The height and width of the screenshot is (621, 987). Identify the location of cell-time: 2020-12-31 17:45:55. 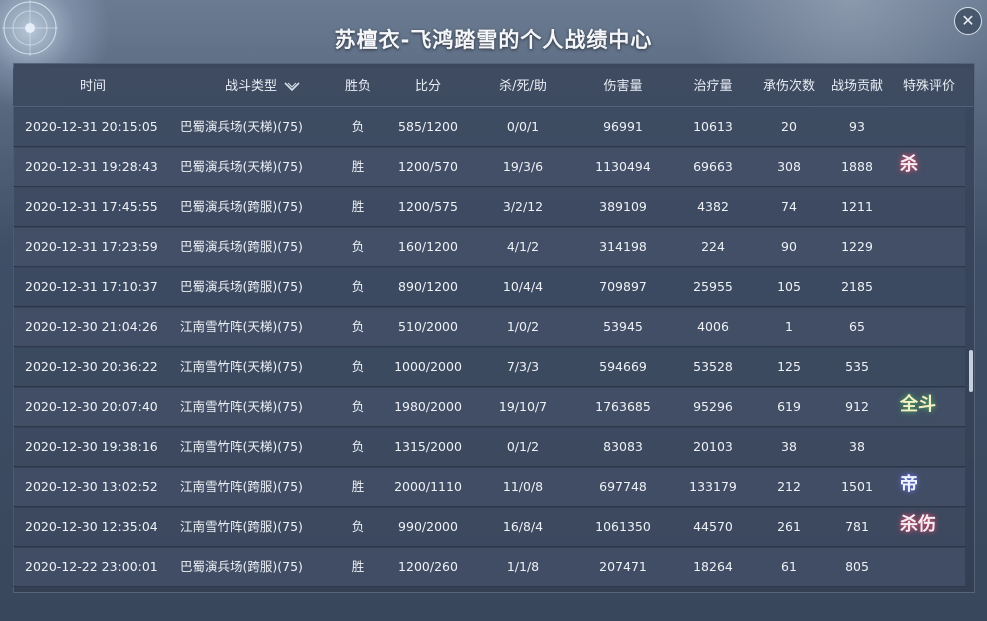
(91, 206).